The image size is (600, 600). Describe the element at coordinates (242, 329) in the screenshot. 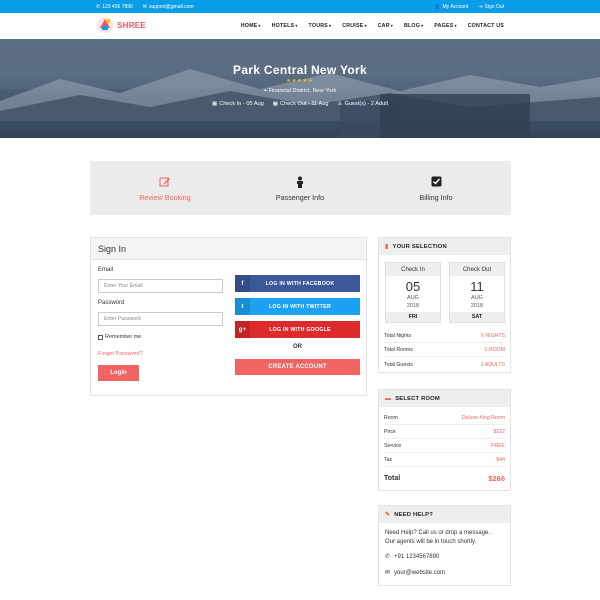

I see `google-plus-icon: g+` at that location.